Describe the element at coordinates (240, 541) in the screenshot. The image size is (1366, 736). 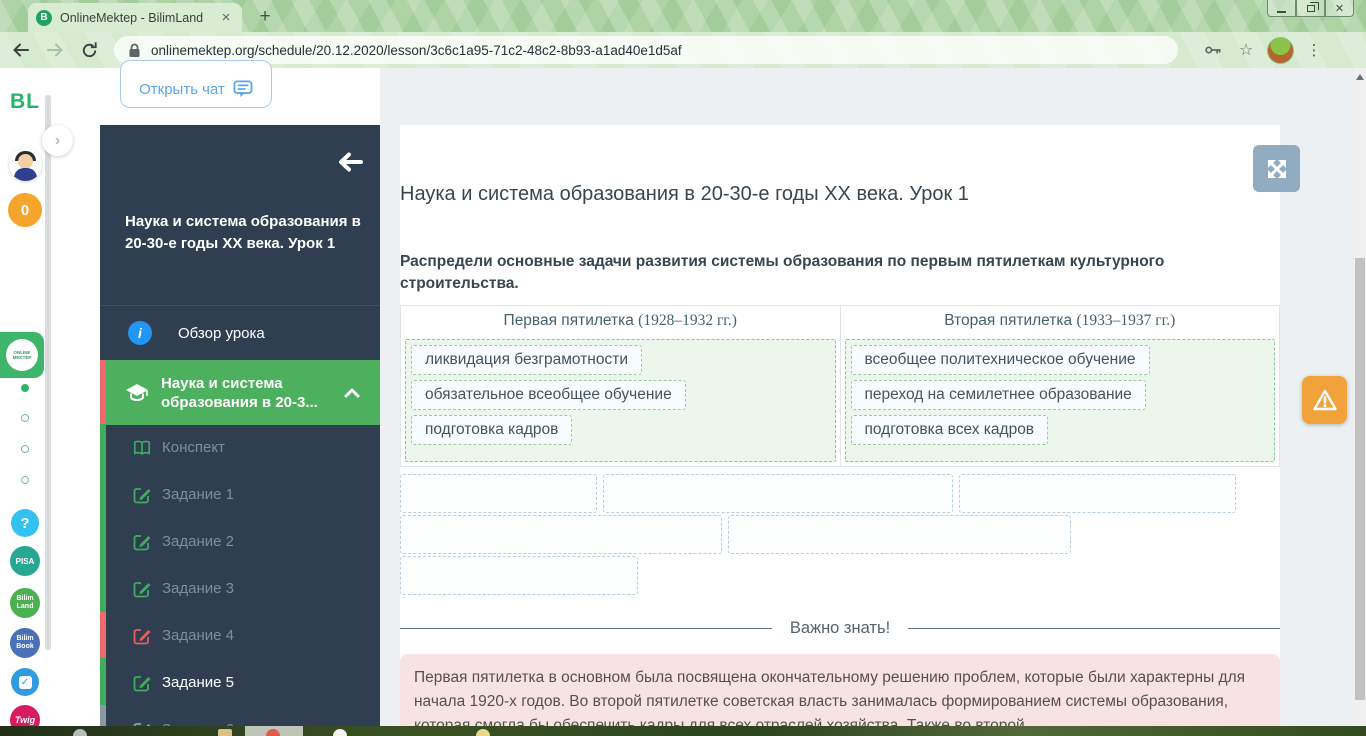
I see `sidebar-item-task2: Задание 2` at that location.